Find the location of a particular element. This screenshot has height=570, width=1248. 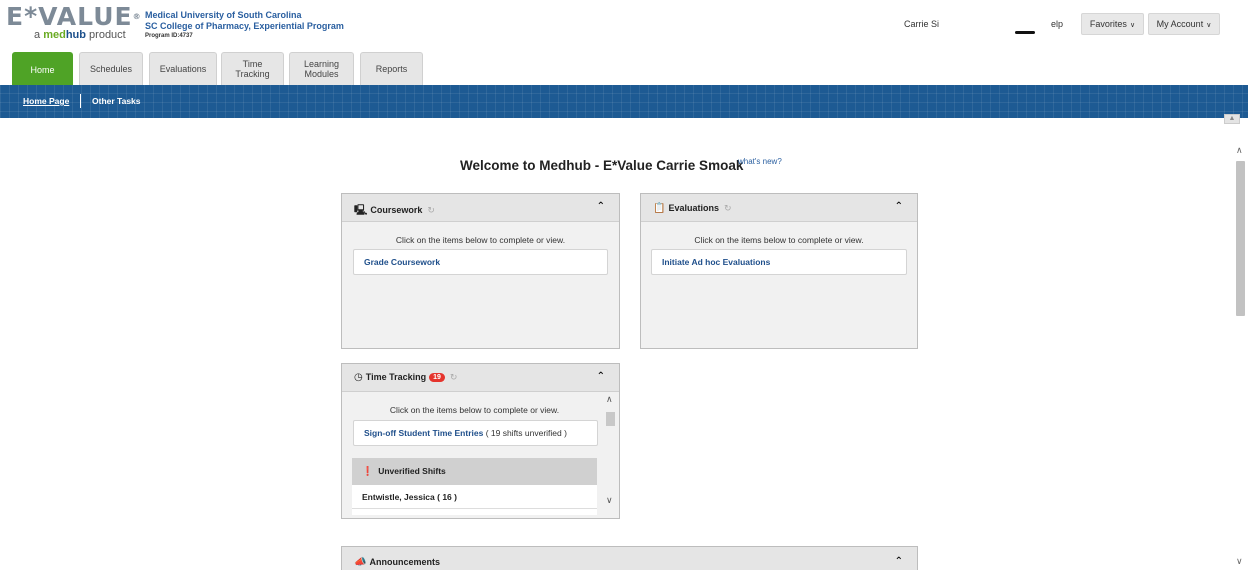

list-item-partial is located at coordinates (474, 512).